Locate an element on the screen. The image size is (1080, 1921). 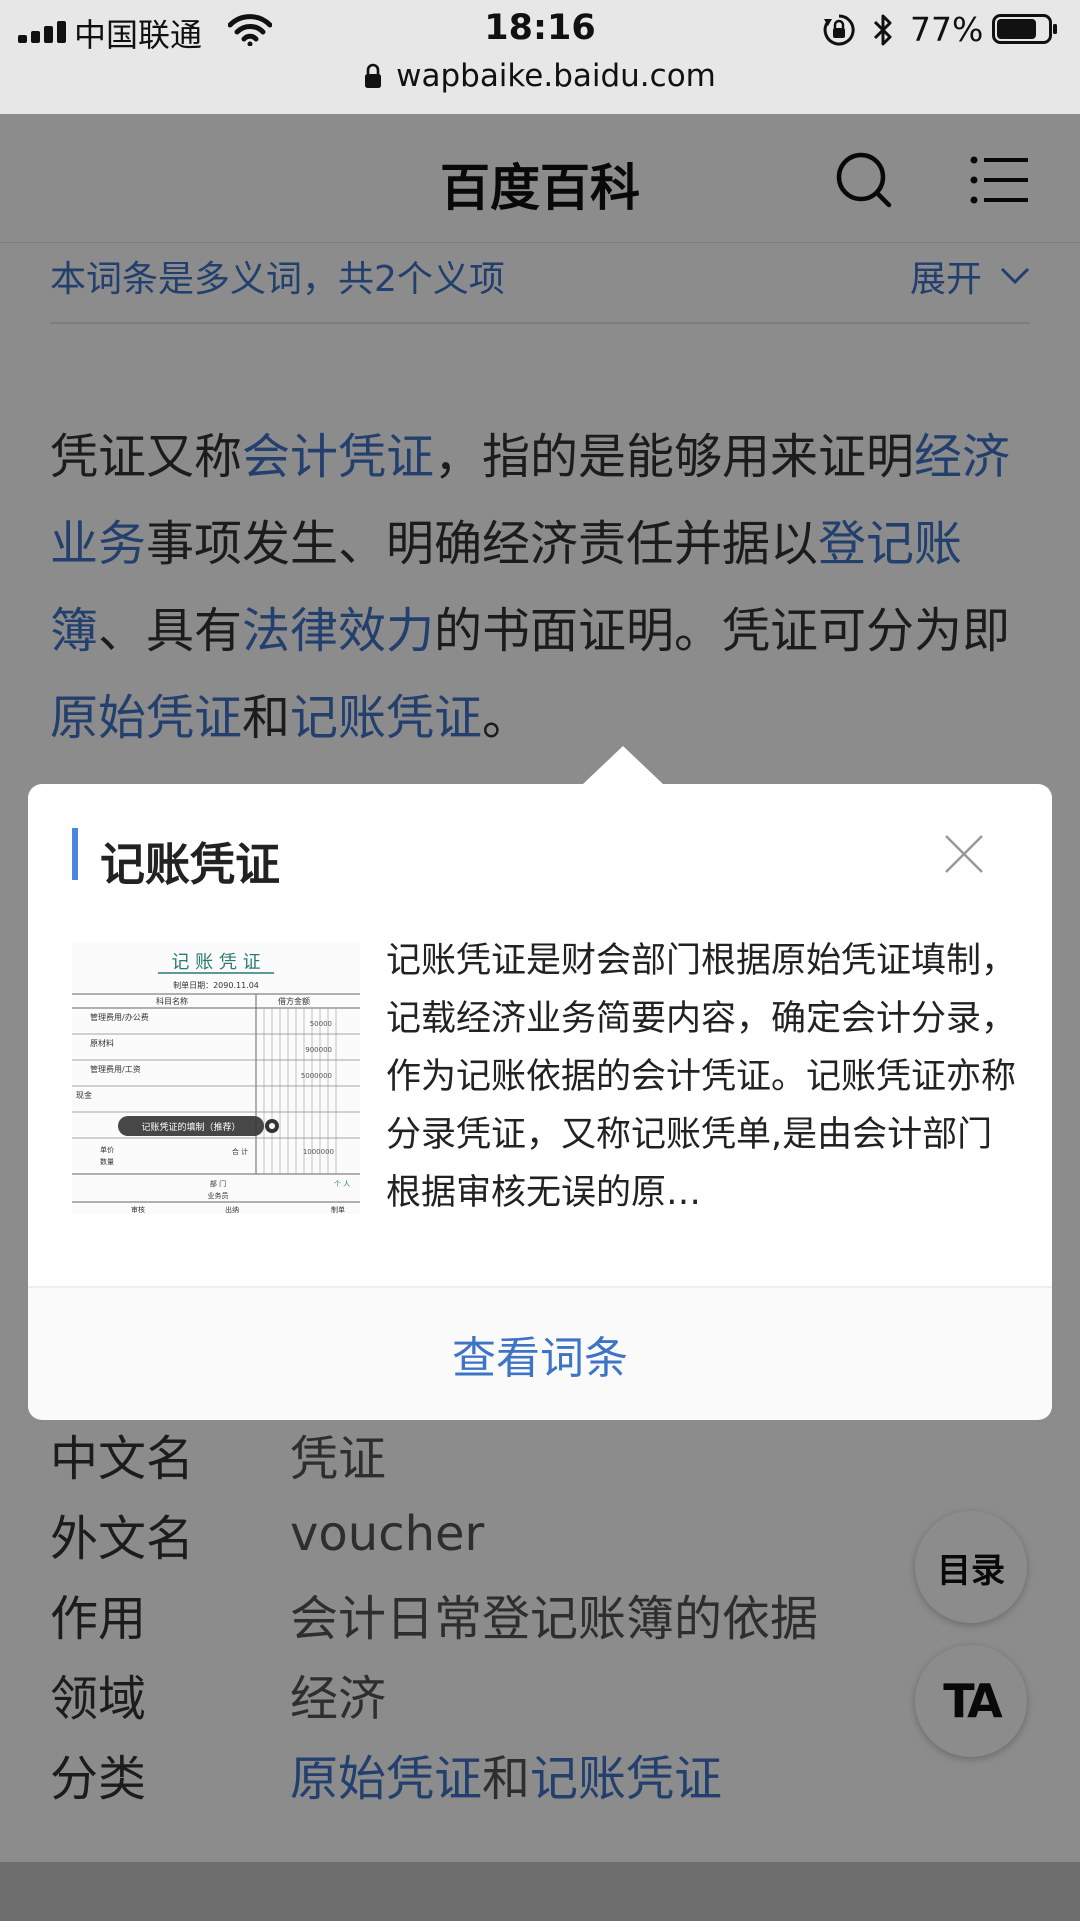
thumb-footer-cashier: 出纳 is located at coordinates (232, 1209).